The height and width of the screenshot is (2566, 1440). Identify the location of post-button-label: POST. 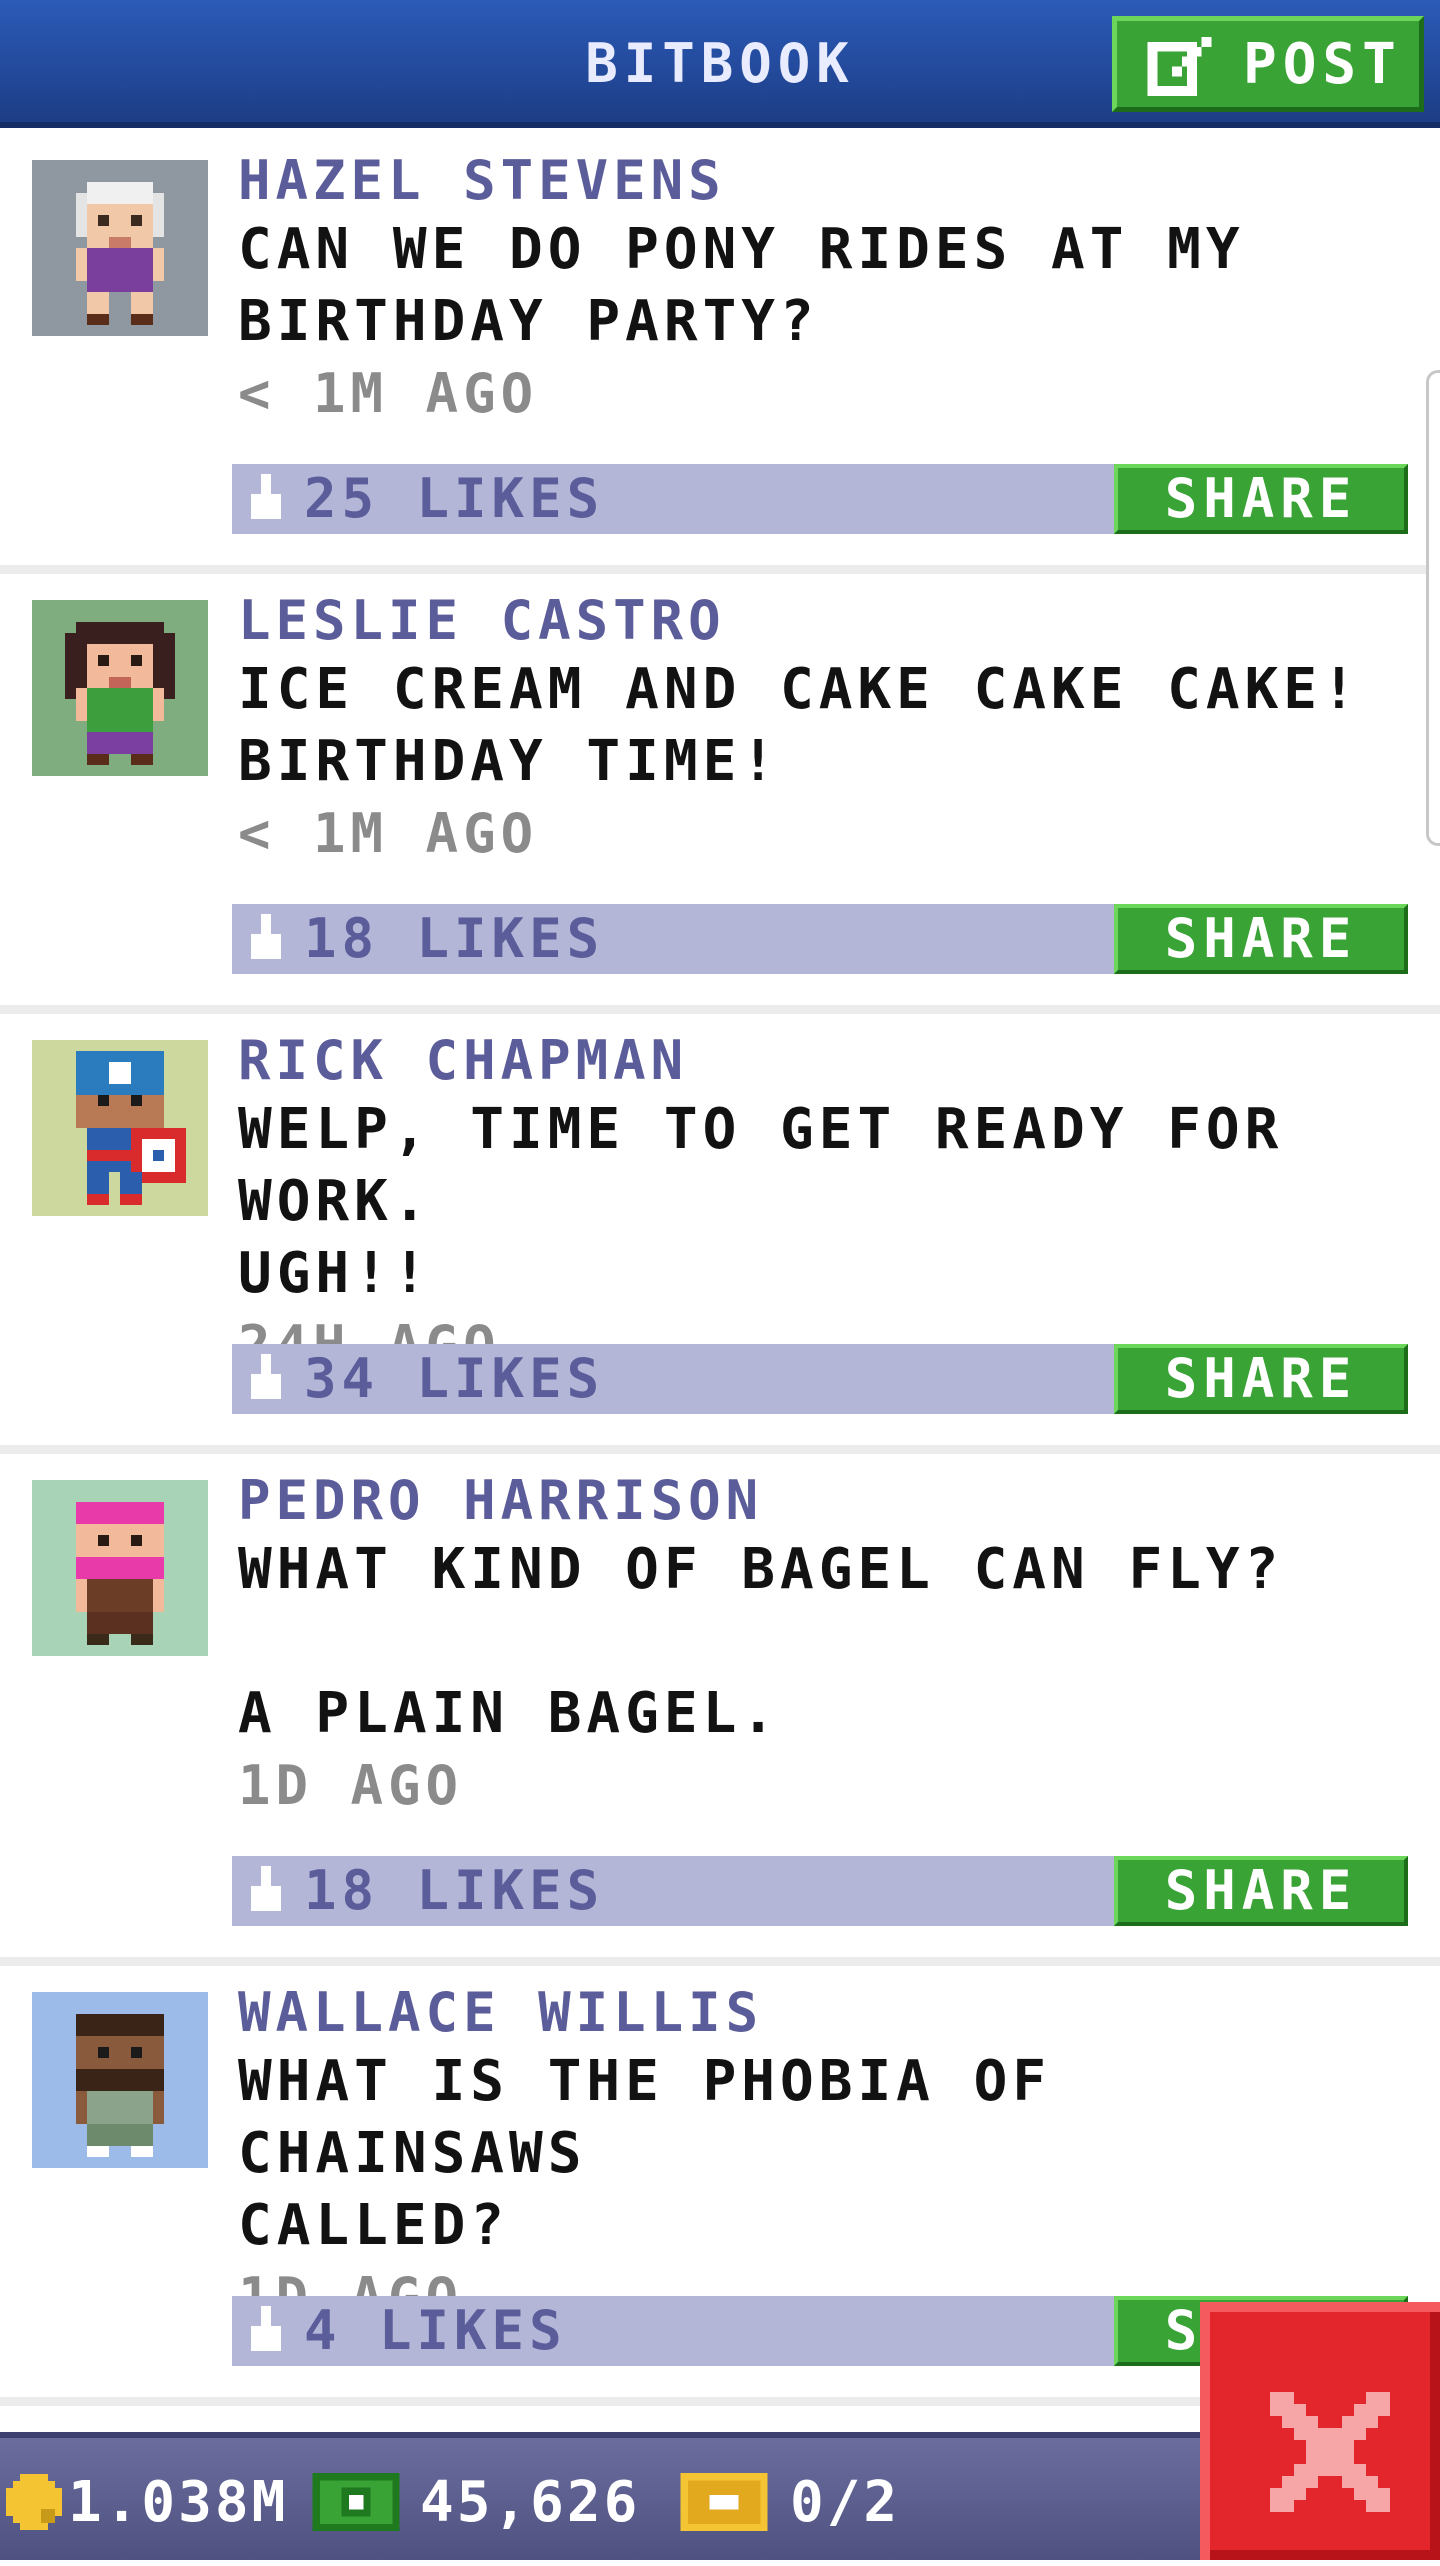
(1322, 64).